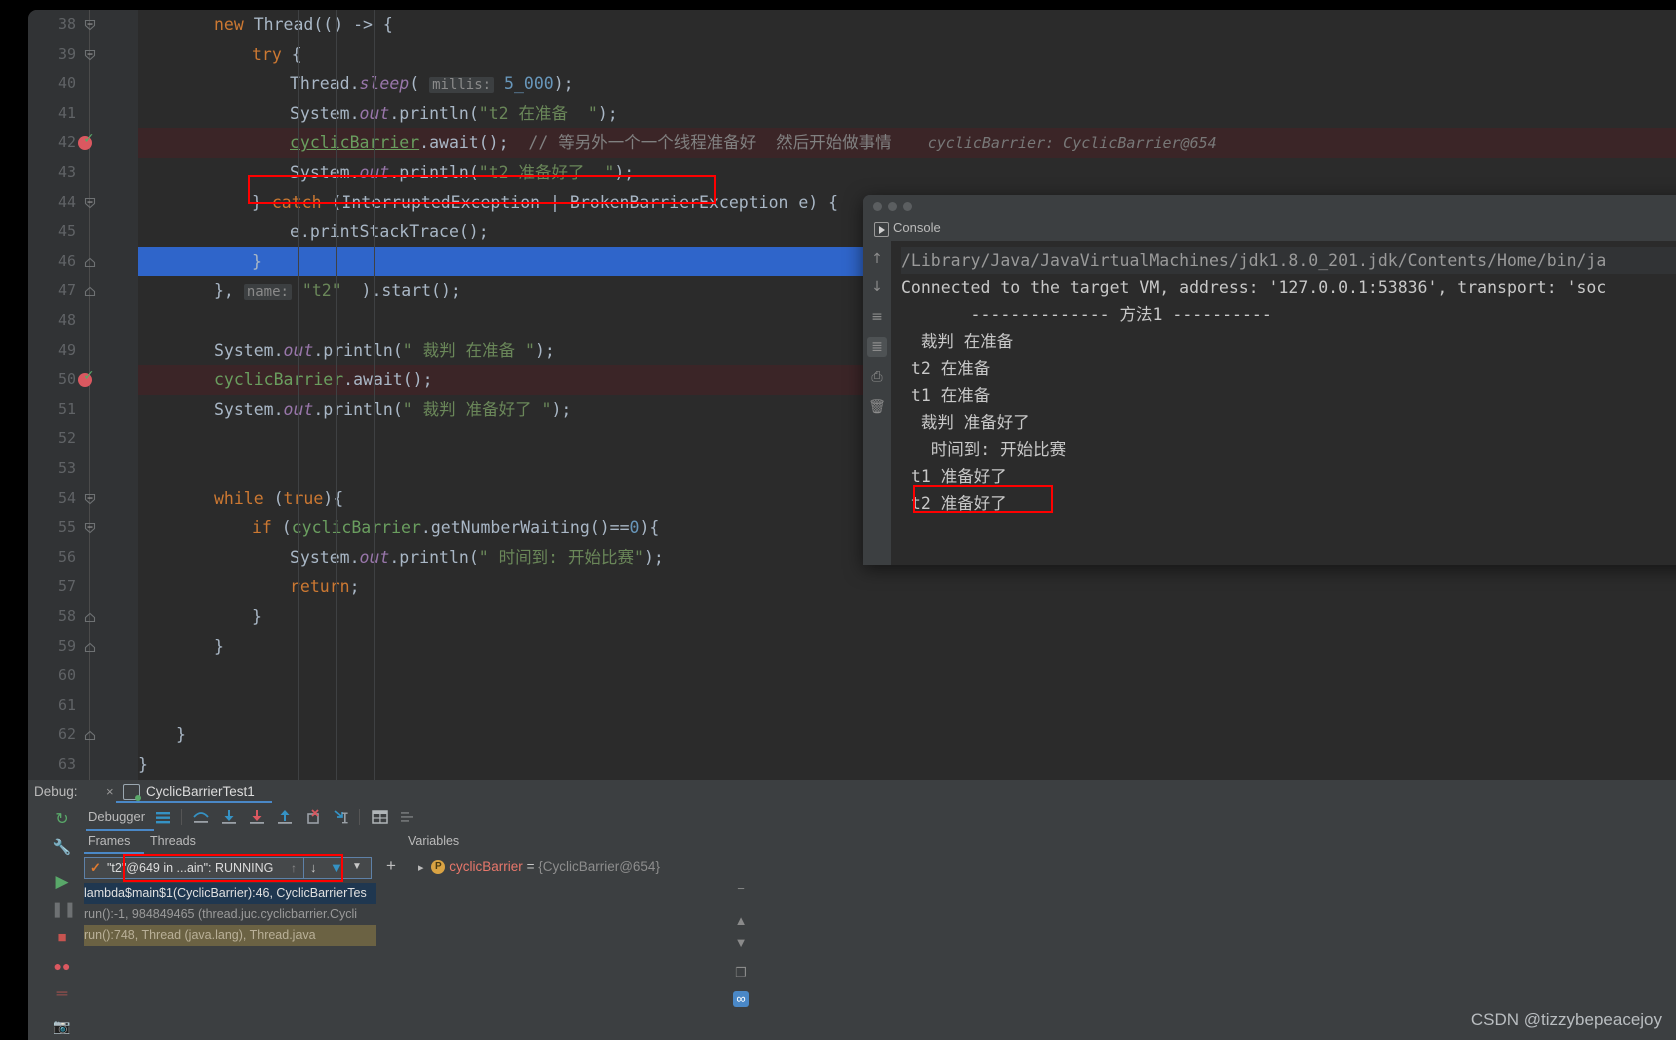  I want to click on close-icon: ×, so click(110, 791).